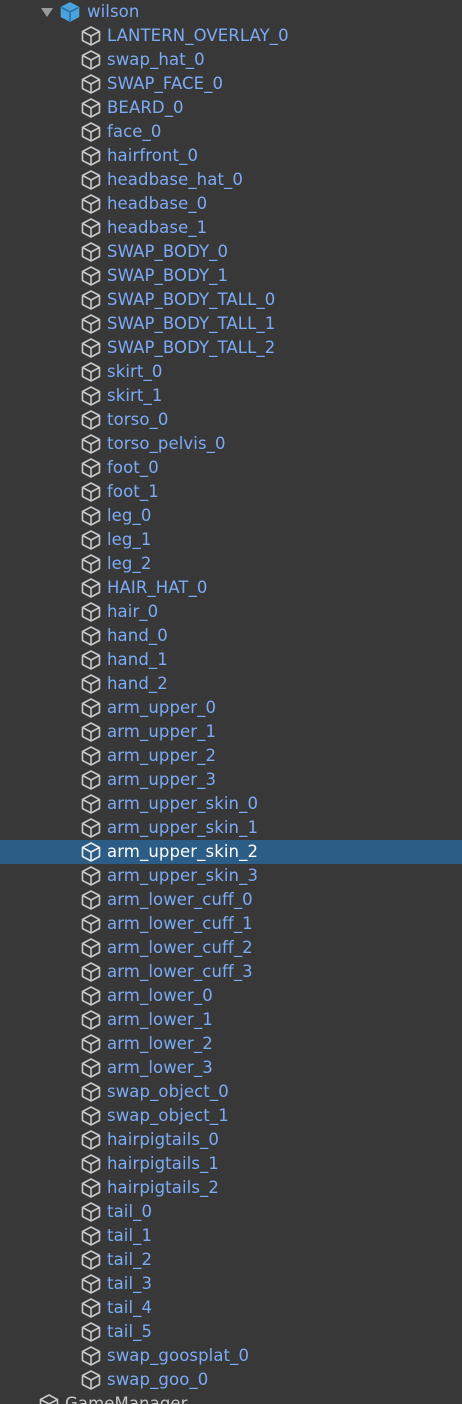  Describe the element at coordinates (231, 948) in the screenshot. I see `tree-item: arm_lower_cuff_2` at that location.